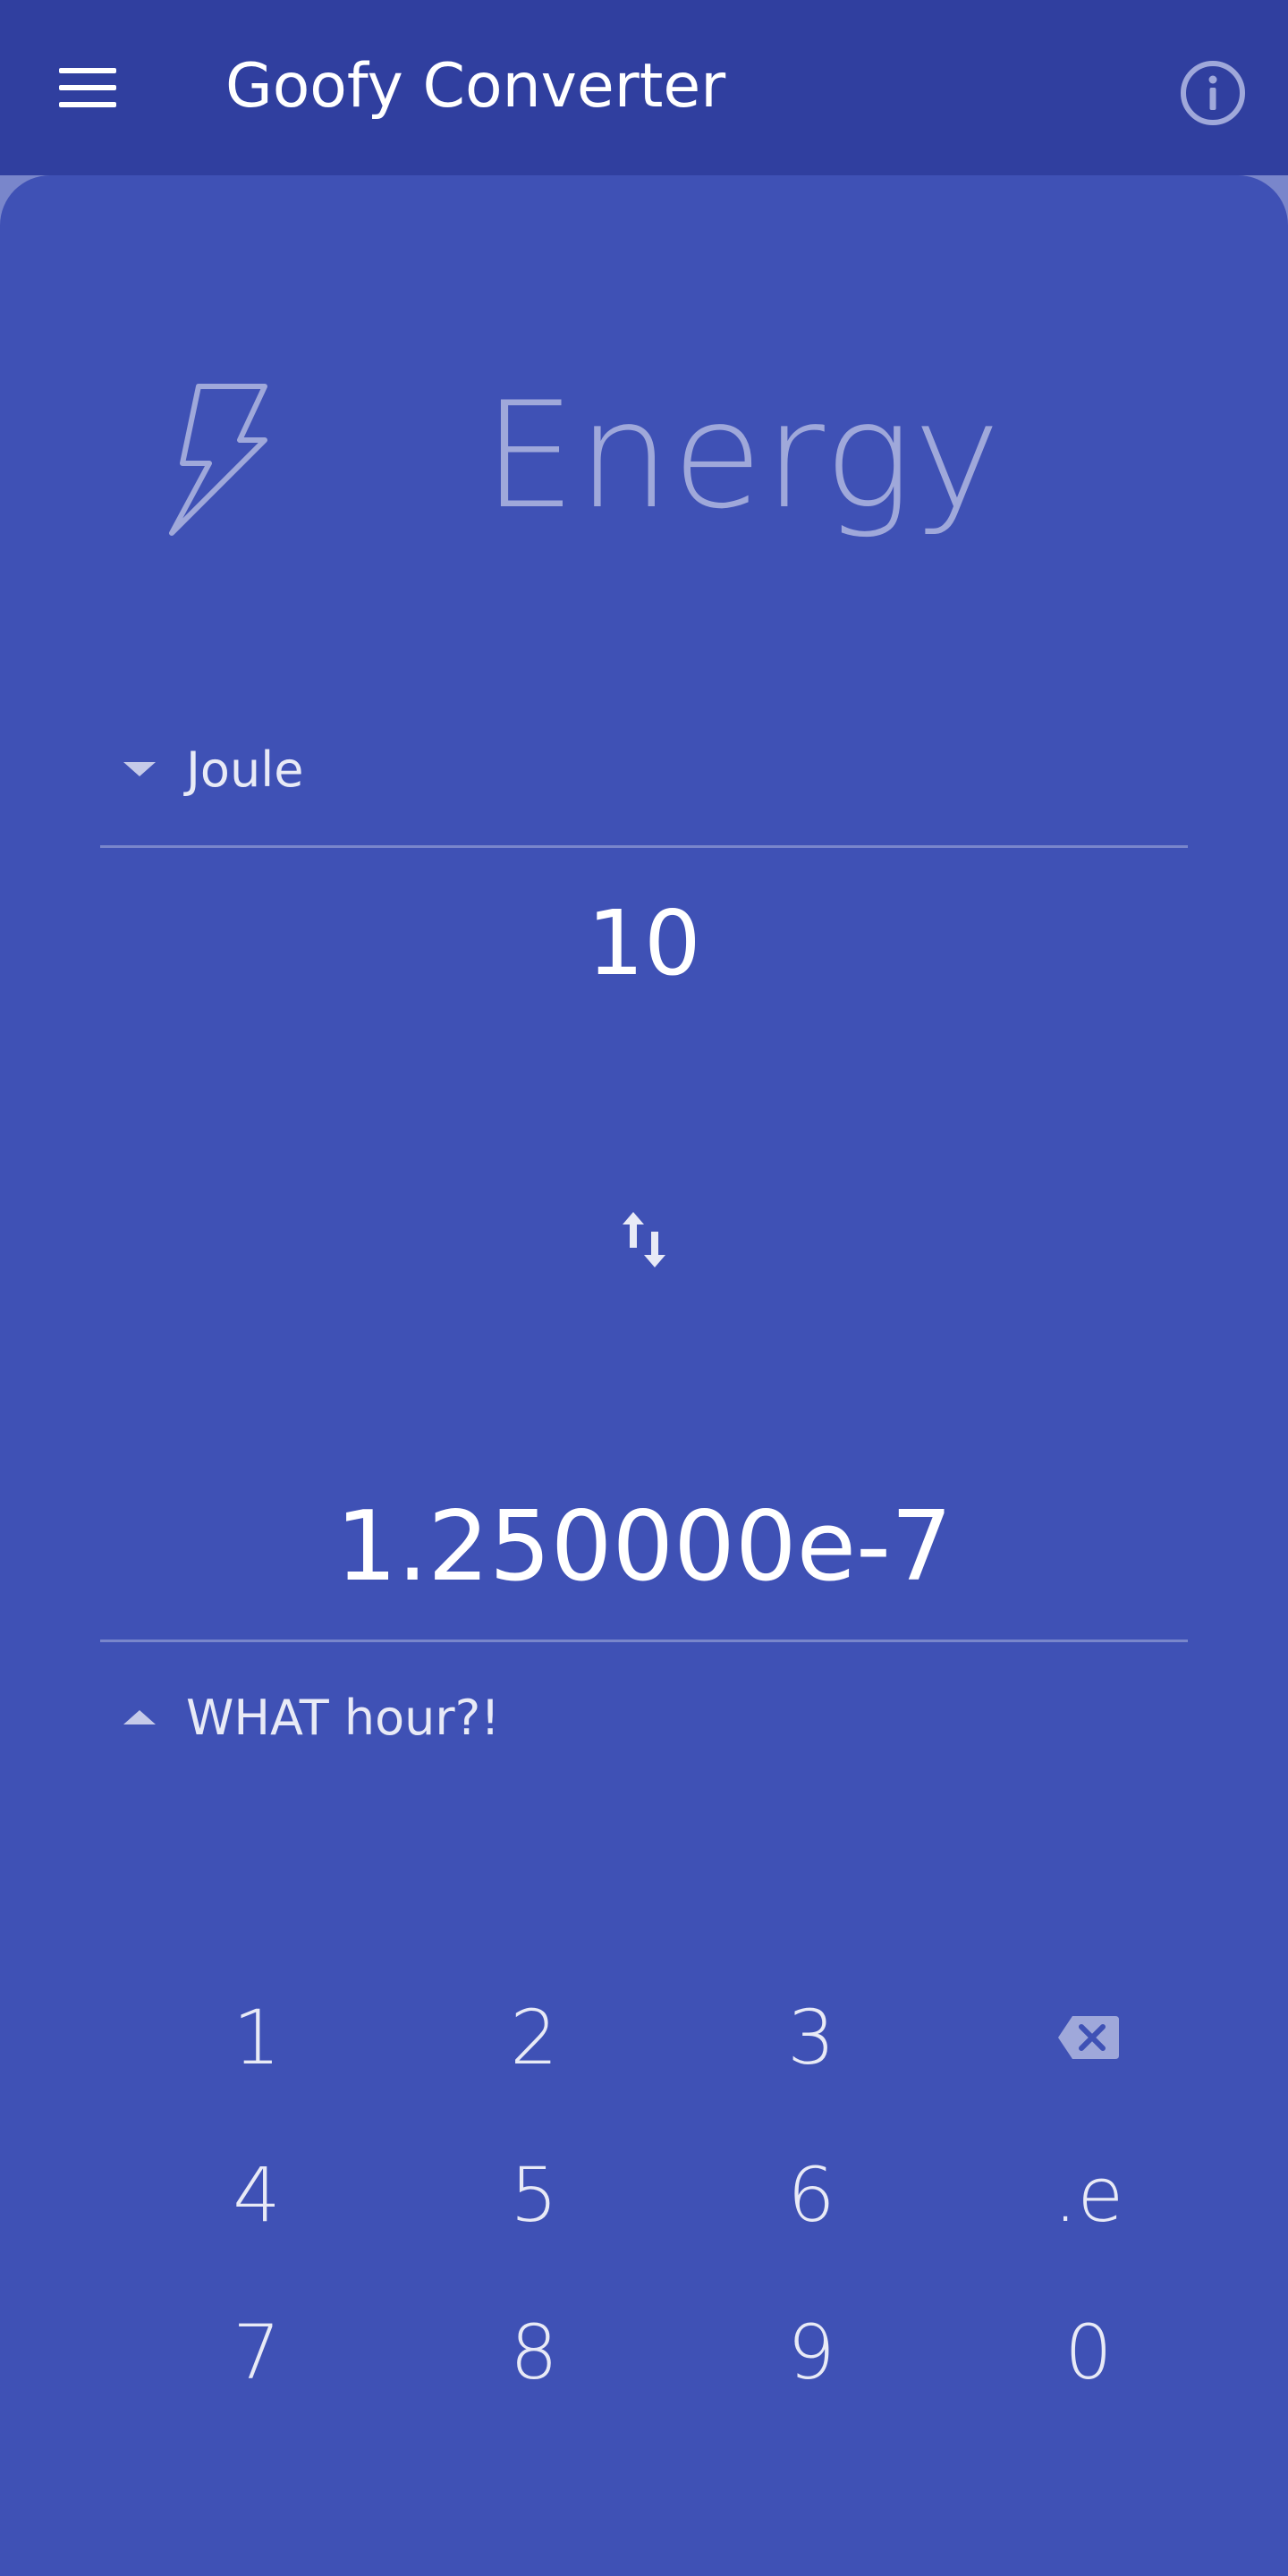 Image resolution: width=1288 pixels, height=2576 pixels. Describe the element at coordinates (811, 2352) in the screenshot. I see `key-9: 9` at that location.